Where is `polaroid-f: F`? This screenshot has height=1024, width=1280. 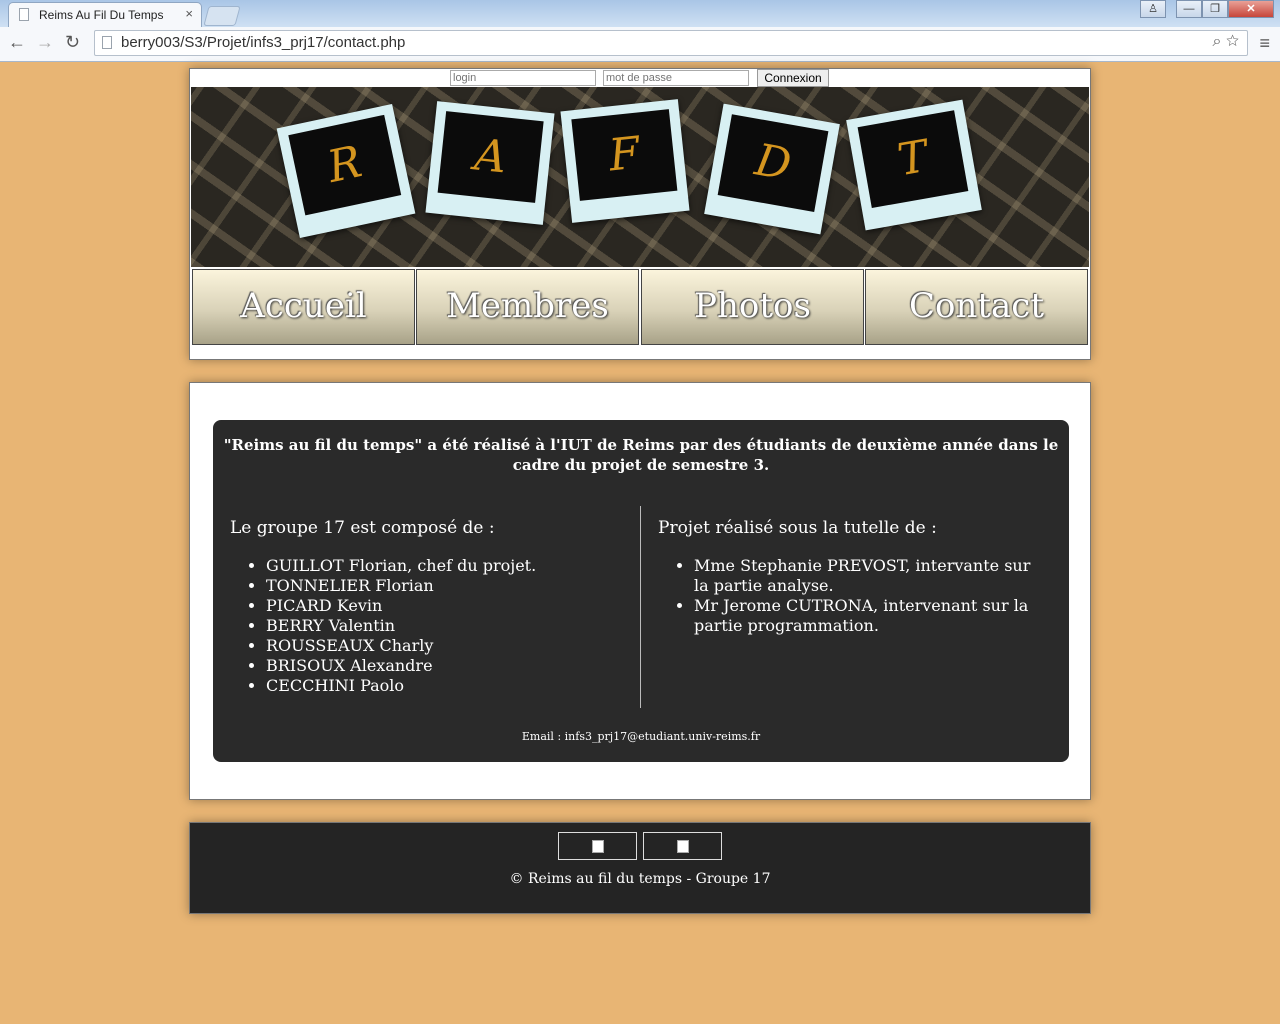 polaroid-f: F is located at coordinates (625, 161).